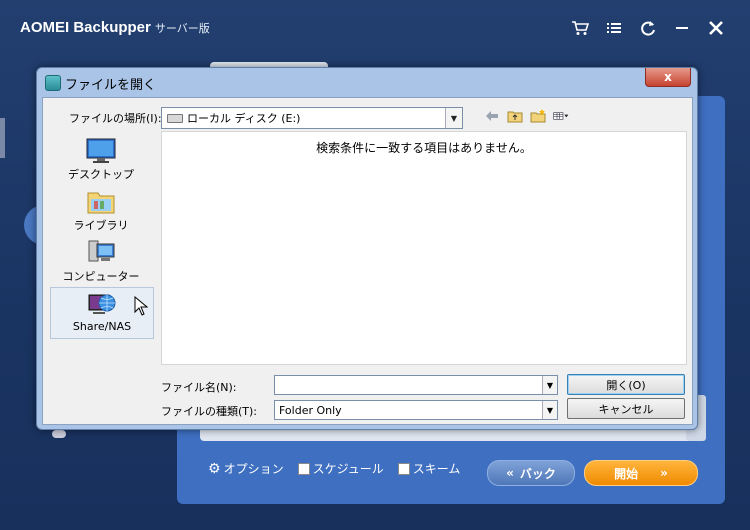 The height and width of the screenshot is (530, 750). I want to click on place-computer: コンピューター, so click(101, 261).